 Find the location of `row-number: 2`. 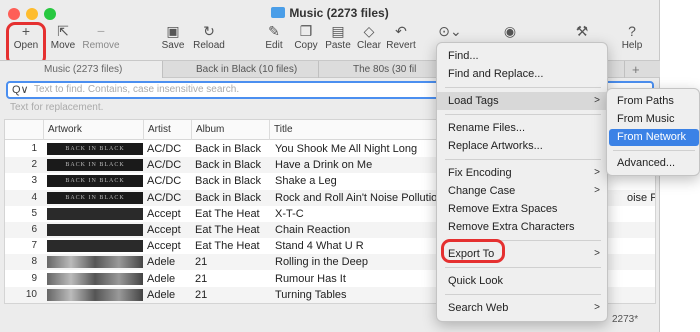

row-number: 2 is located at coordinates (34, 165).